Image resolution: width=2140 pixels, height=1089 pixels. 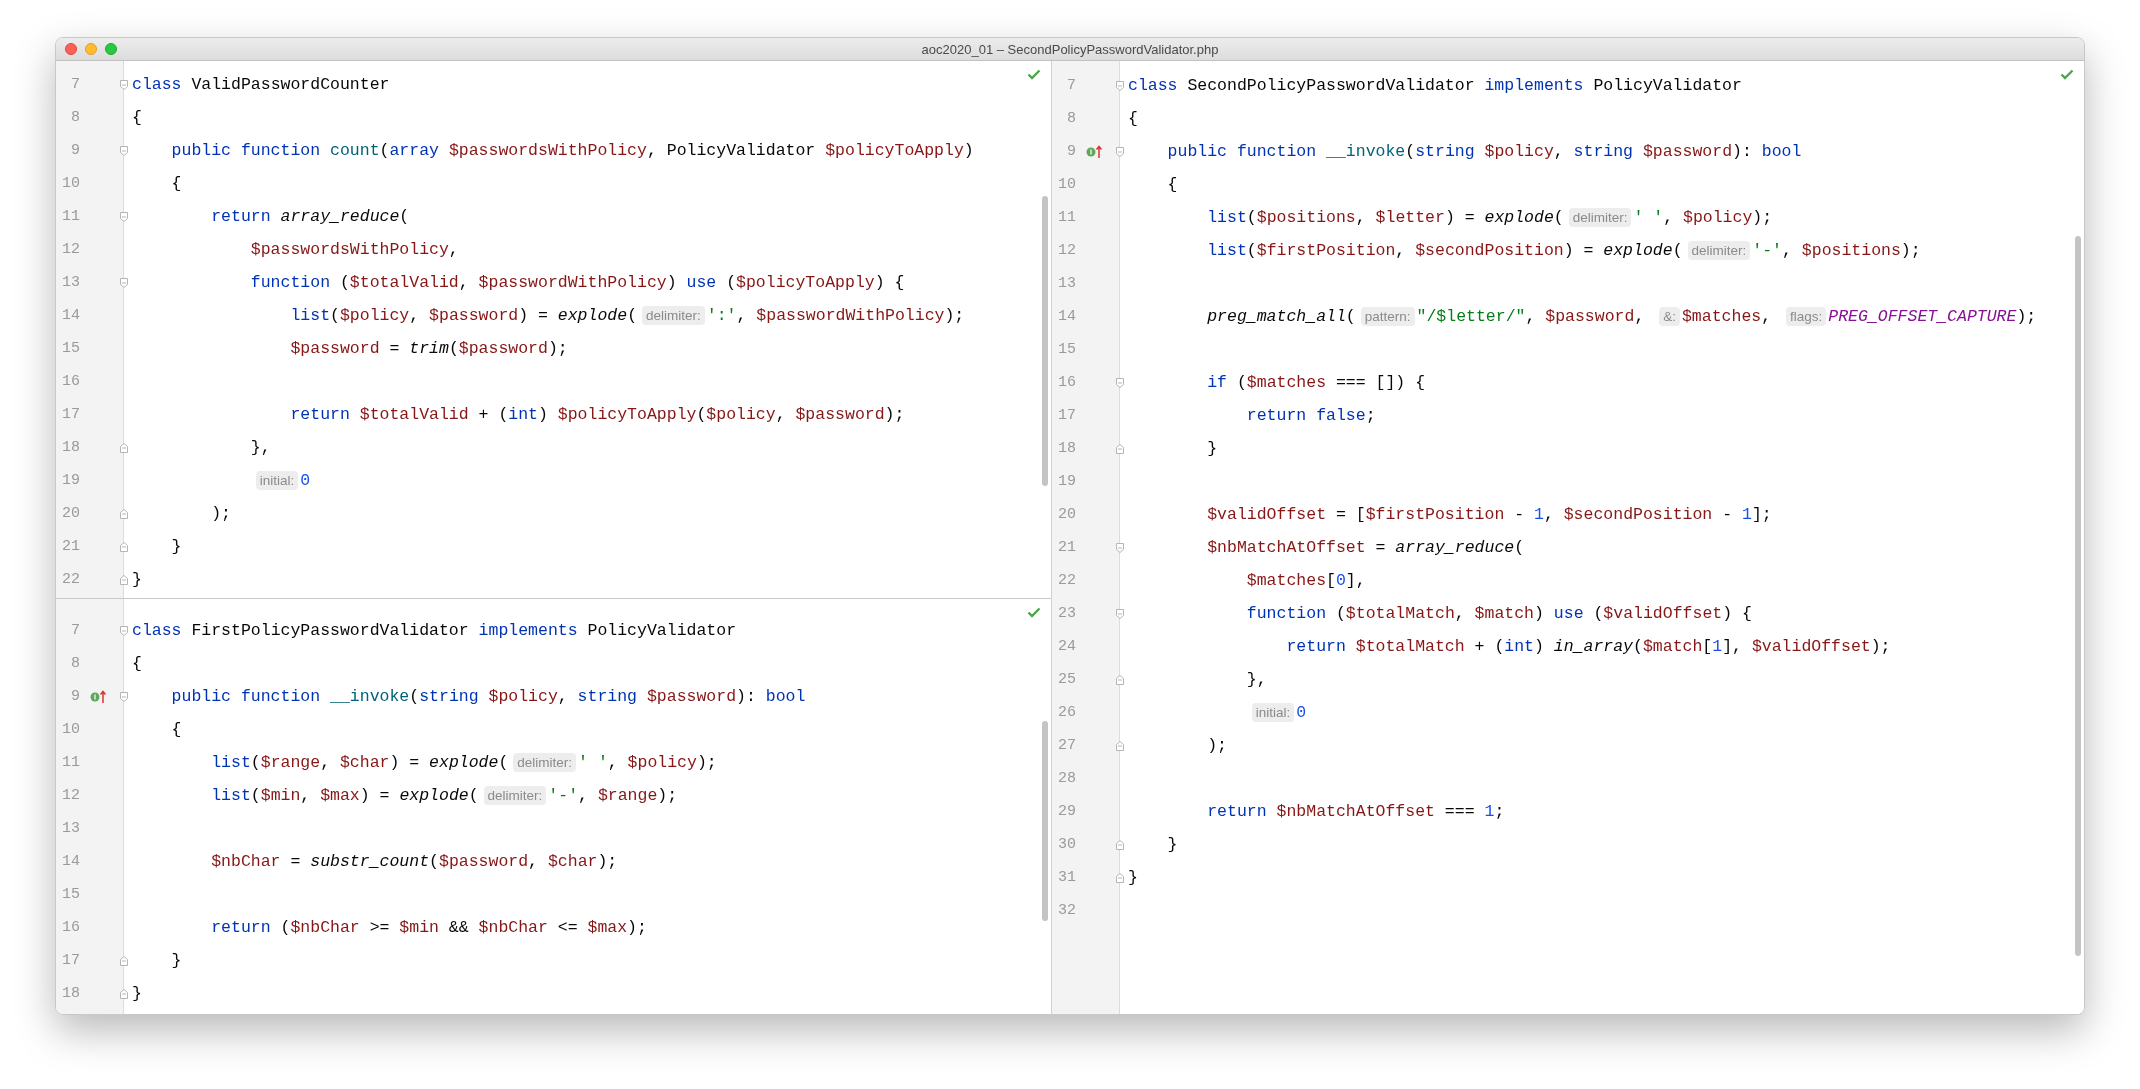 What do you see at coordinates (1489, 514) in the screenshot?
I see `code-line: $validOffset = [$firstPosition - 1, $secondPosition - 1];` at bounding box center [1489, 514].